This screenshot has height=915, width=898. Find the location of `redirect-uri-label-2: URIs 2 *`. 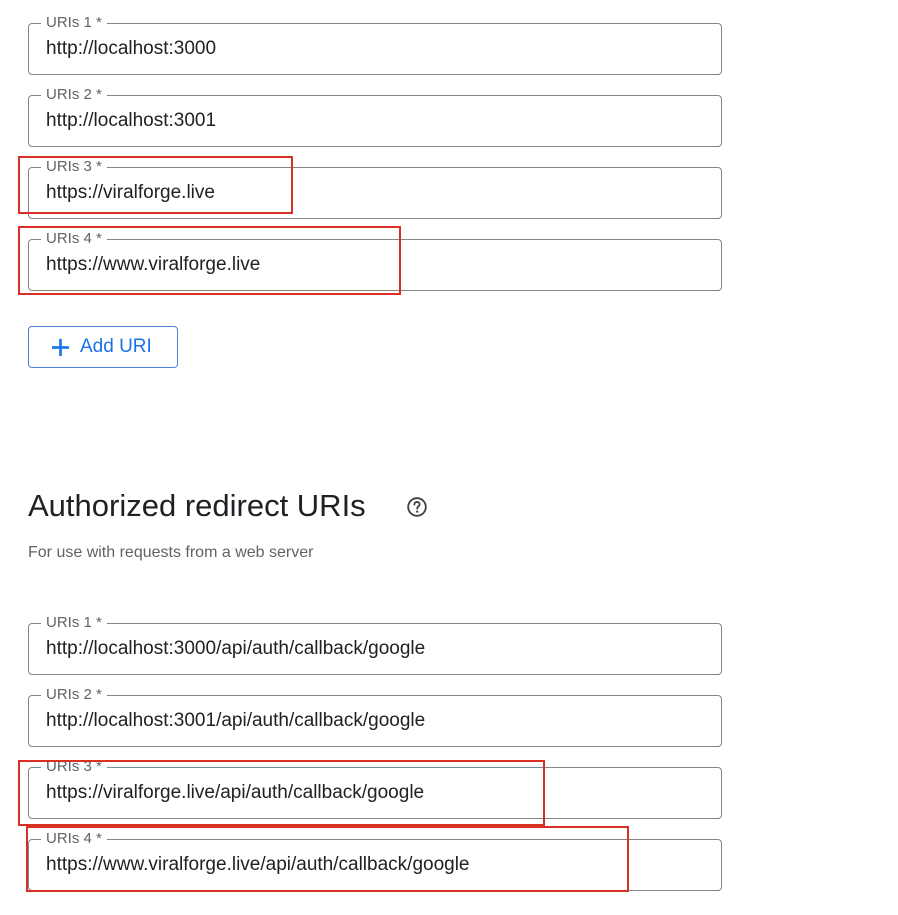

redirect-uri-label-2: URIs 2 * is located at coordinates (74, 695).